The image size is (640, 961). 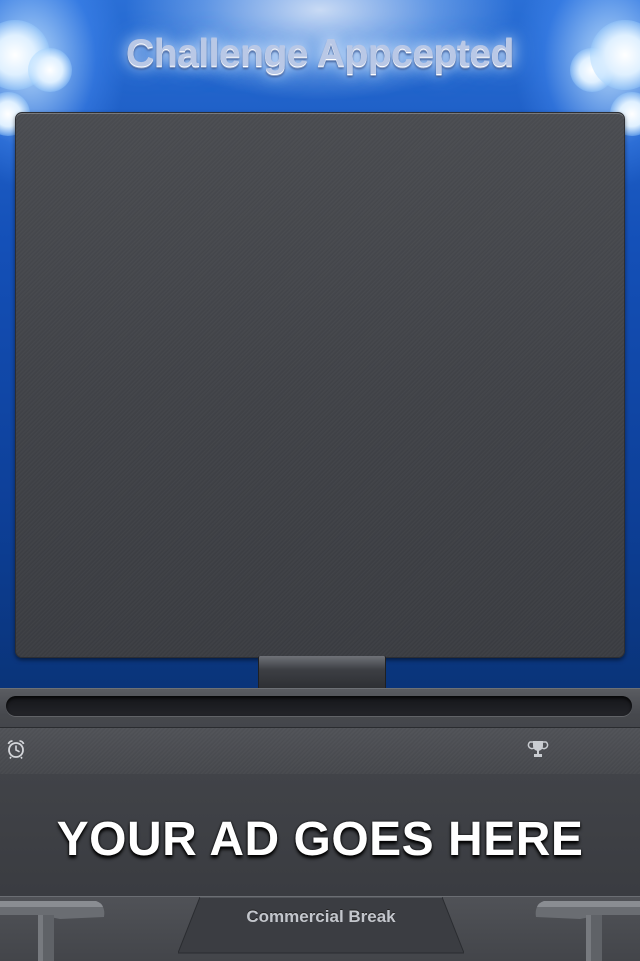 What do you see at coordinates (322, 673) in the screenshot?
I see `board-stand` at bounding box center [322, 673].